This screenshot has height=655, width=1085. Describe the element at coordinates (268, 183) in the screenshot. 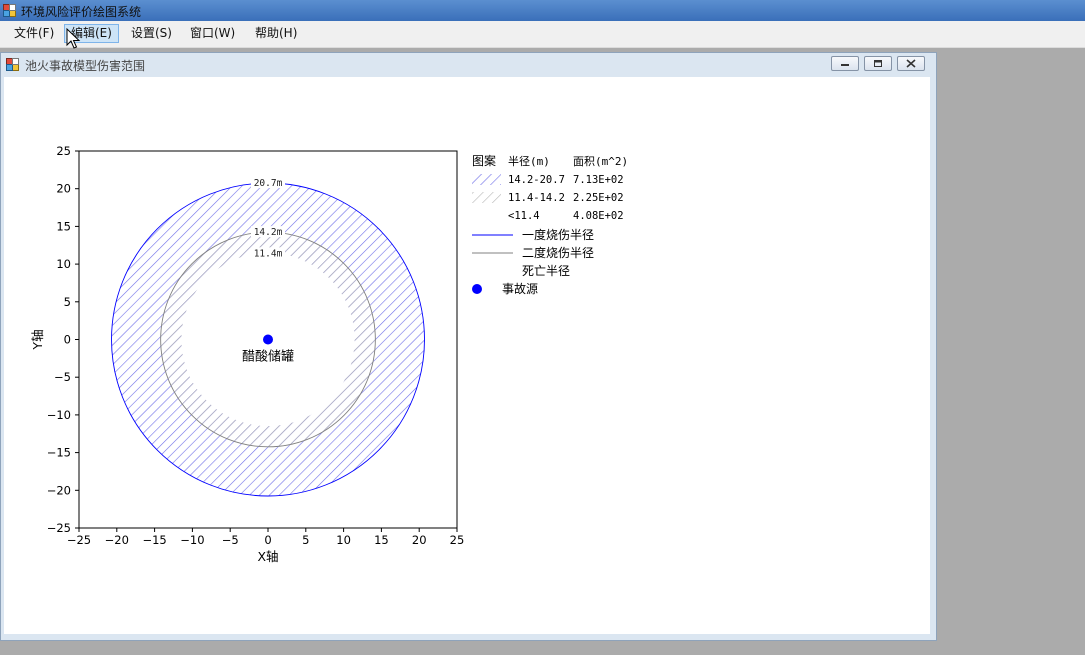

I see `radius-label: 20.7m` at that location.